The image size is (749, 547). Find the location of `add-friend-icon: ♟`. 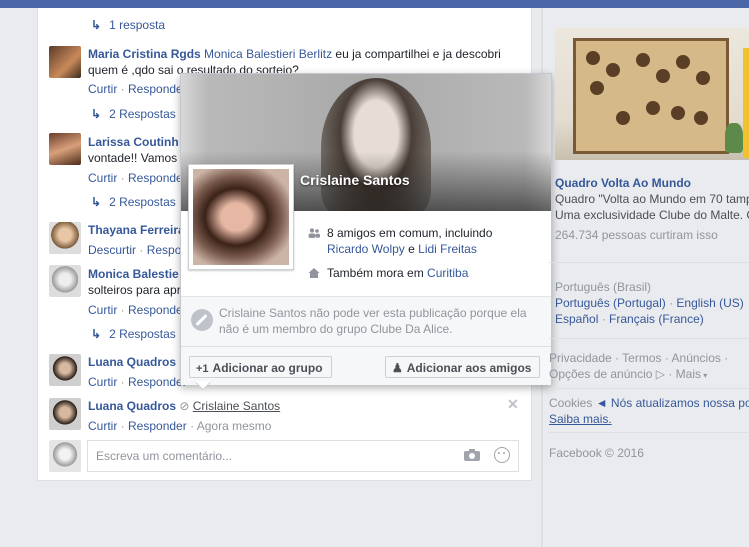

add-friend-icon: ♟ is located at coordinates (397, 368).